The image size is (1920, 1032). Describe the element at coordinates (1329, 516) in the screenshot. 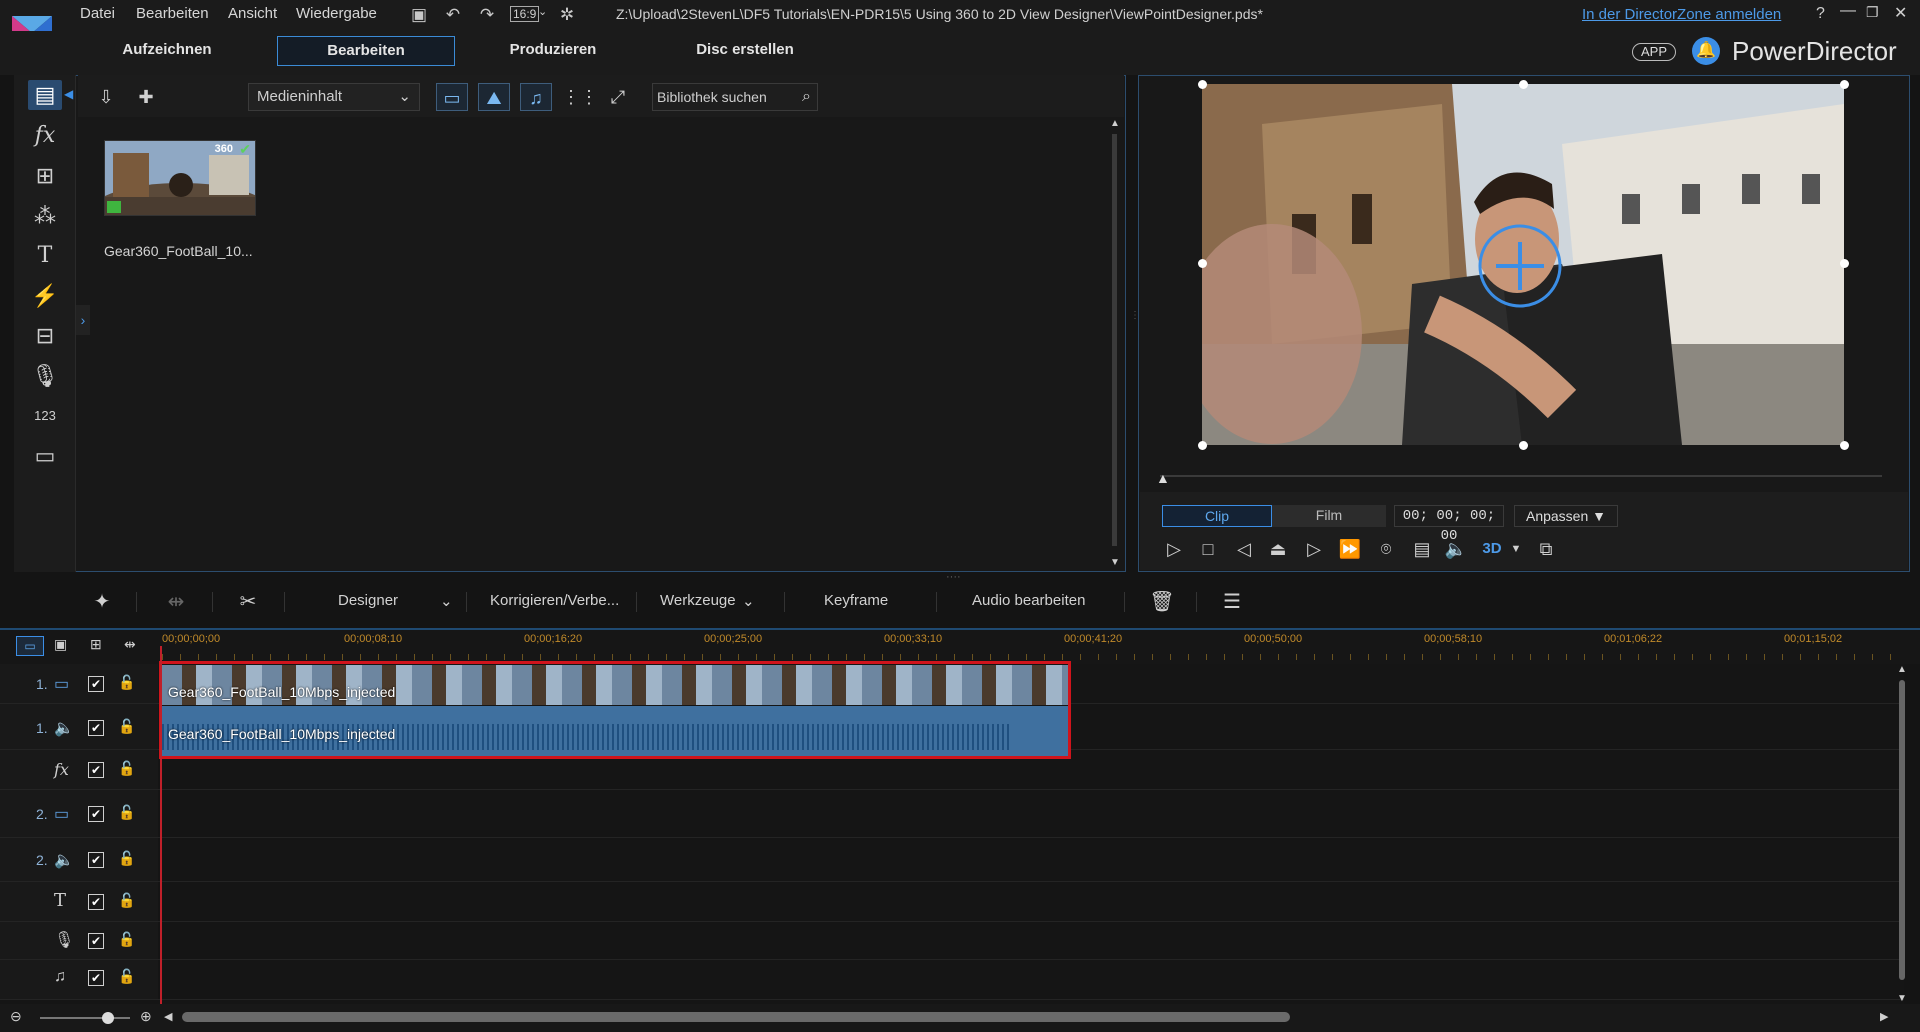

I see `film-mode-button: Film` at that location.